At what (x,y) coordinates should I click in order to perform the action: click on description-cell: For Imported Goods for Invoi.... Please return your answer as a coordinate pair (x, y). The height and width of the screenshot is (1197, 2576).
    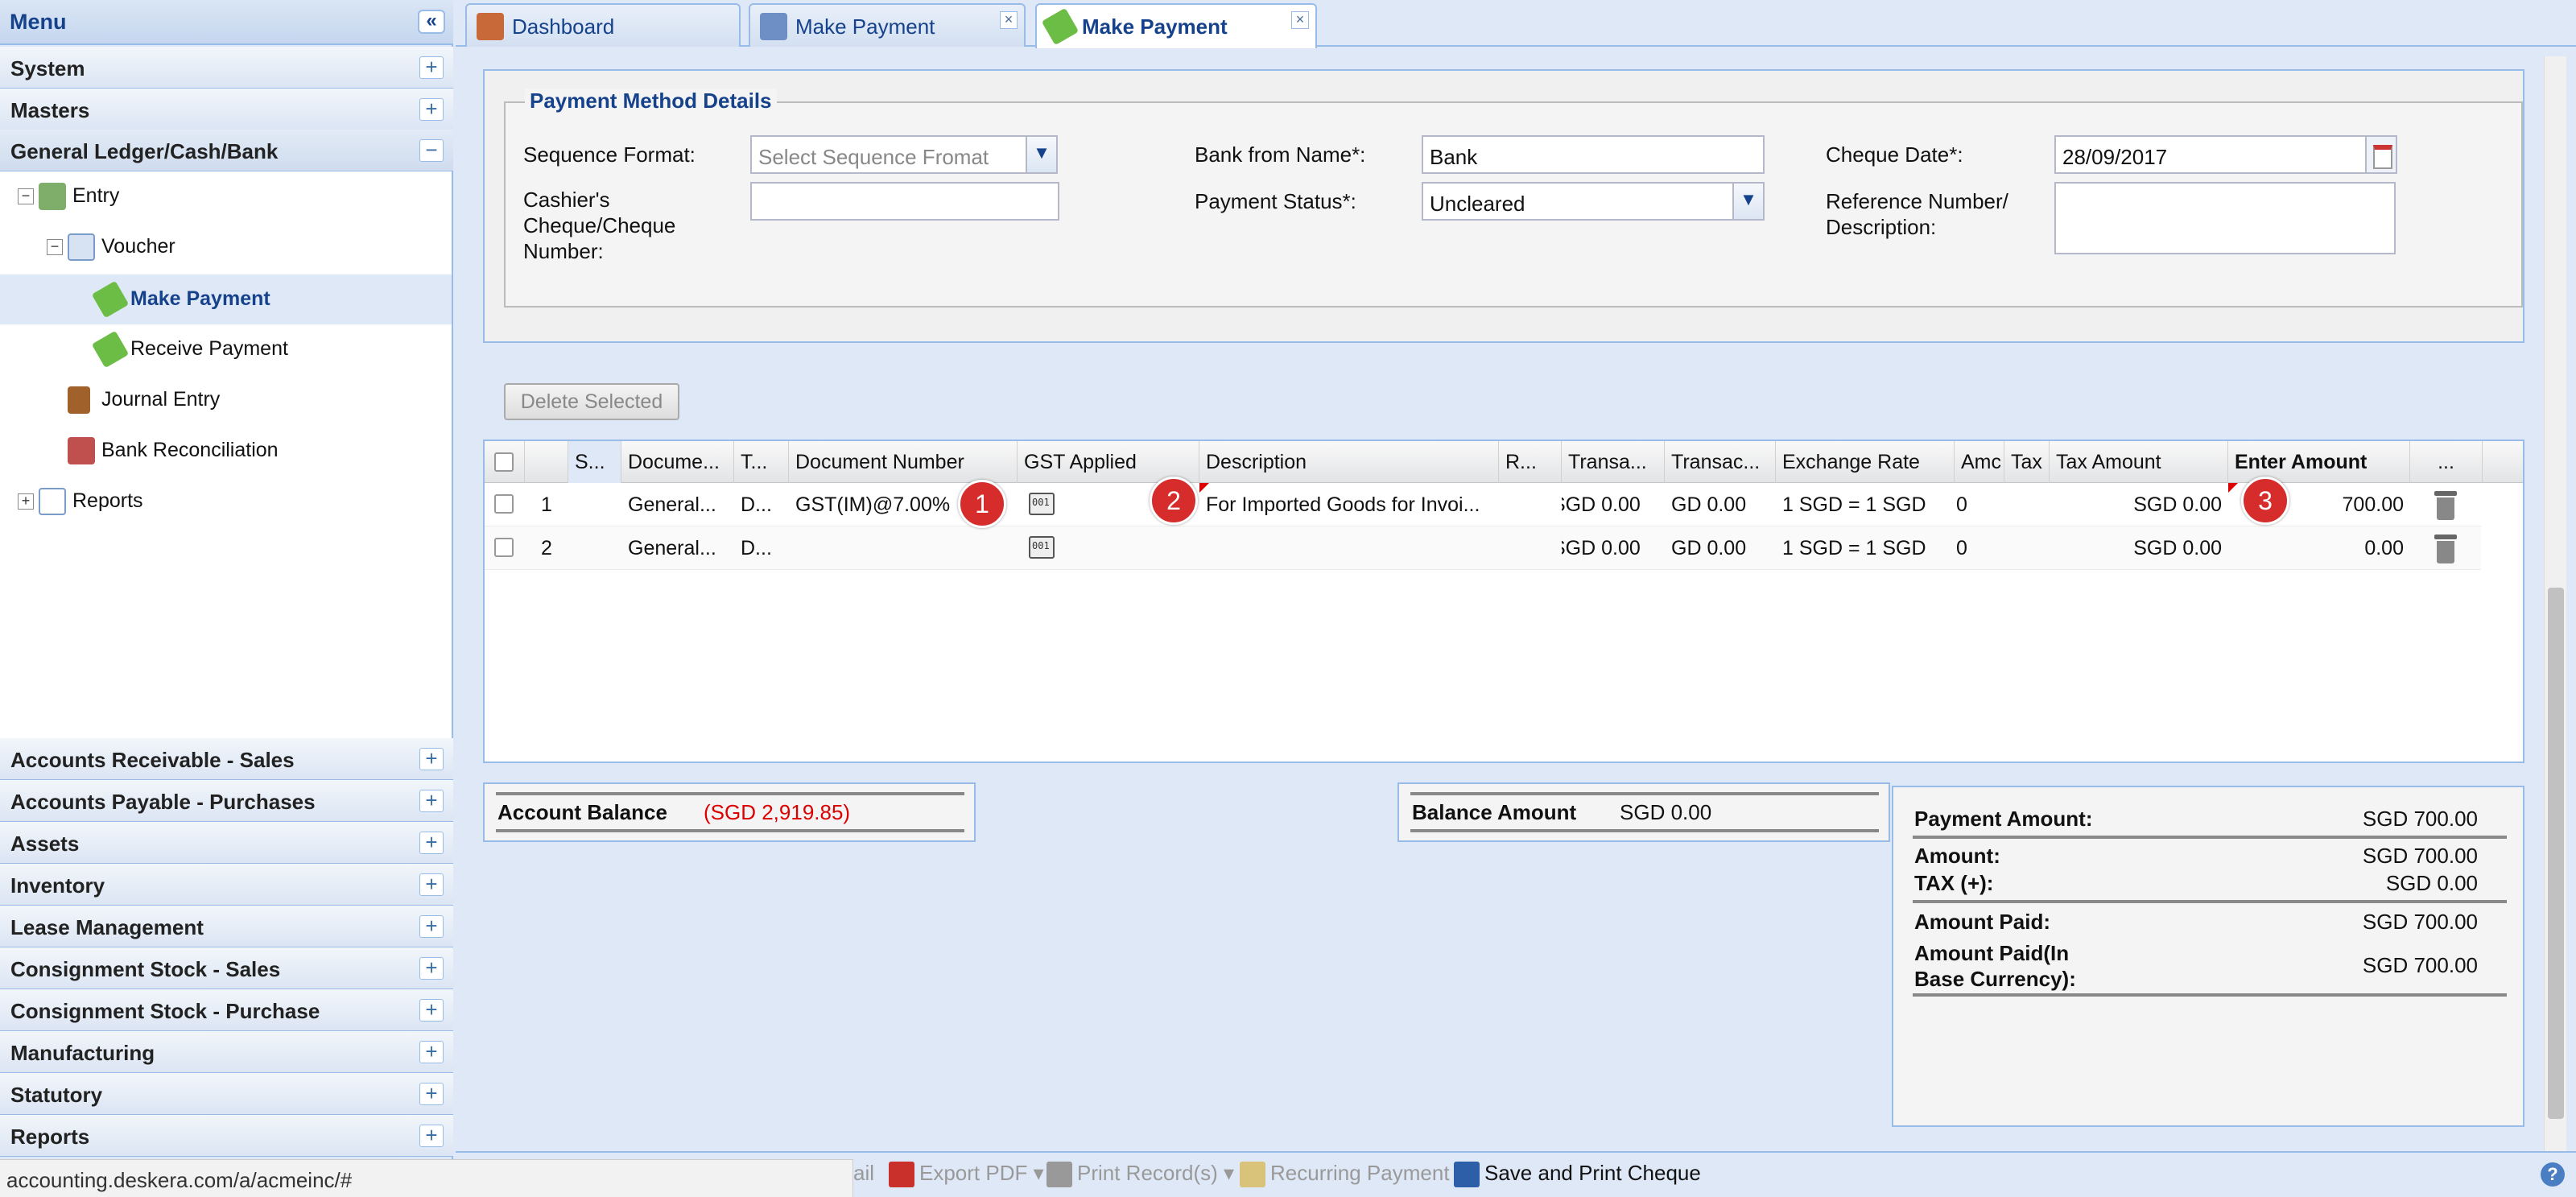
    Looking at the image, I should click on (1349, 504).